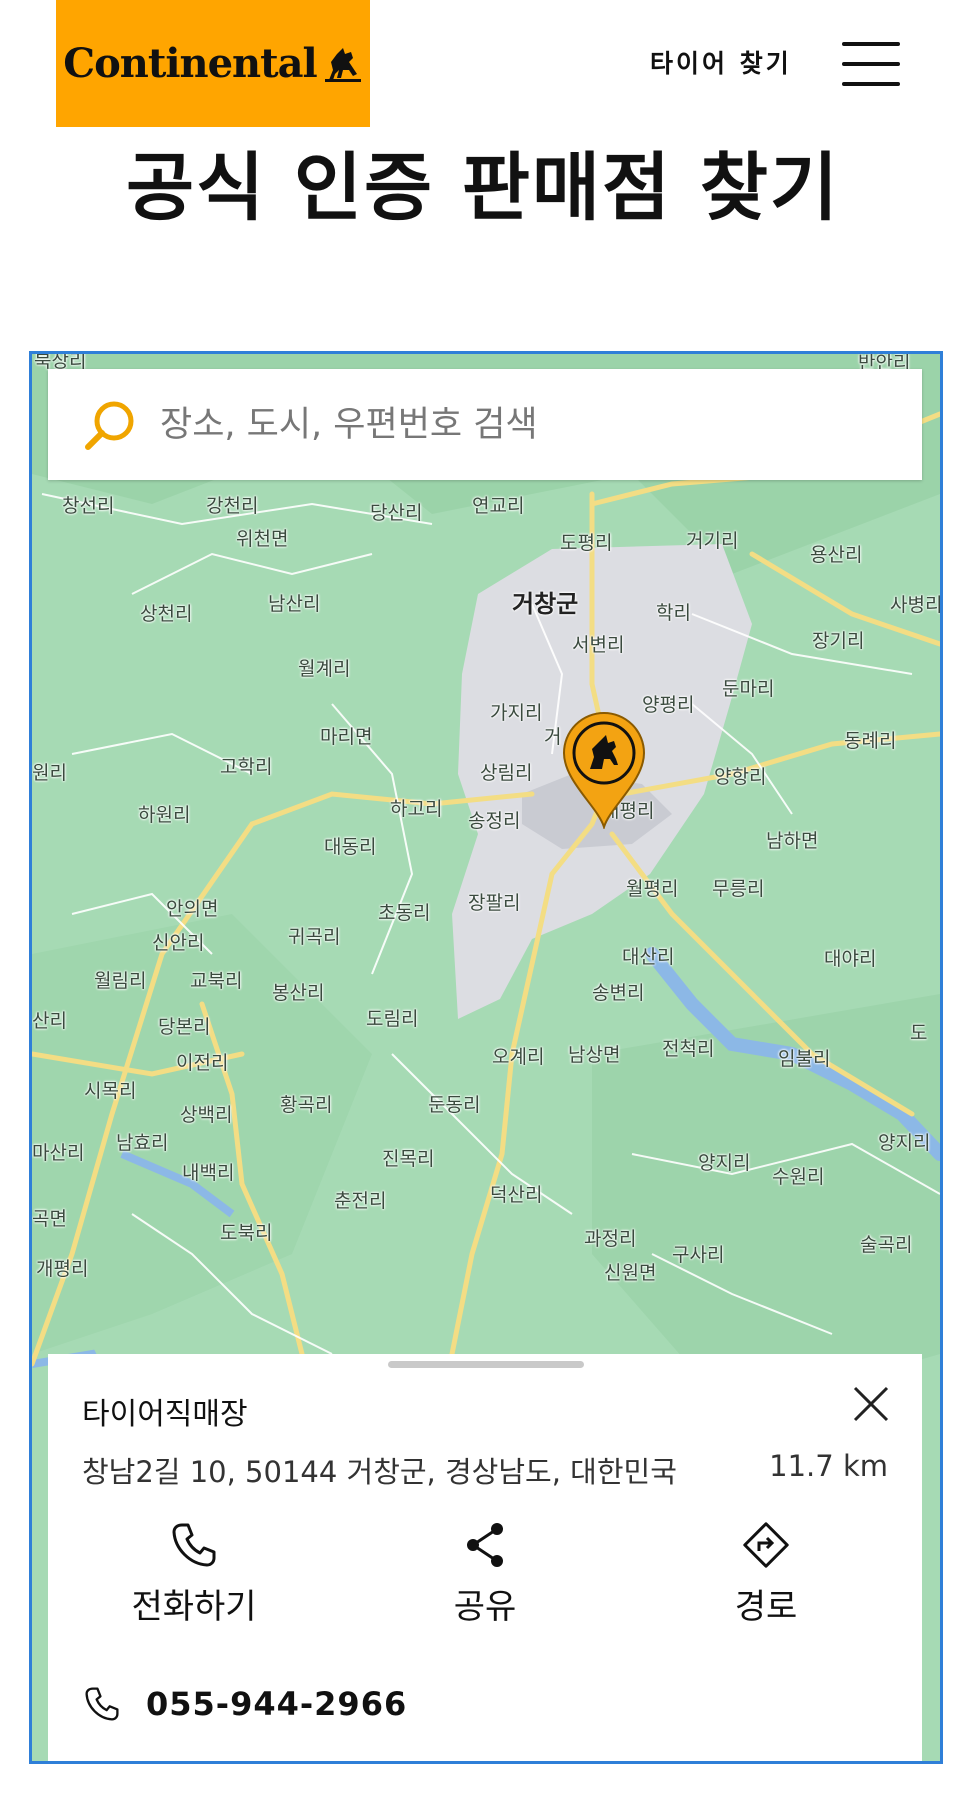  Describe the element at coordinates (192, 909) in the screenshot. I see `map-place-label: 안의면` at that location.